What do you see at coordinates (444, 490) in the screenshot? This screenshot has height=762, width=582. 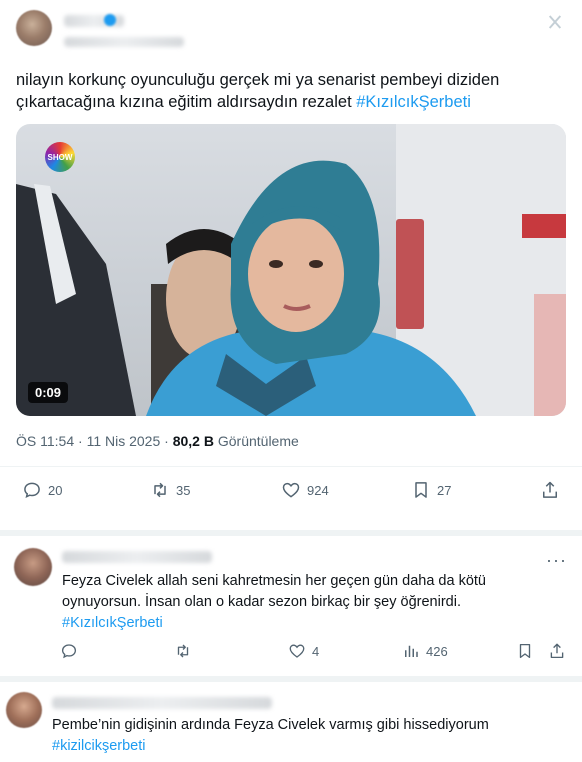 I see `bookmark-count: 27` at bounding box center [444, 490].